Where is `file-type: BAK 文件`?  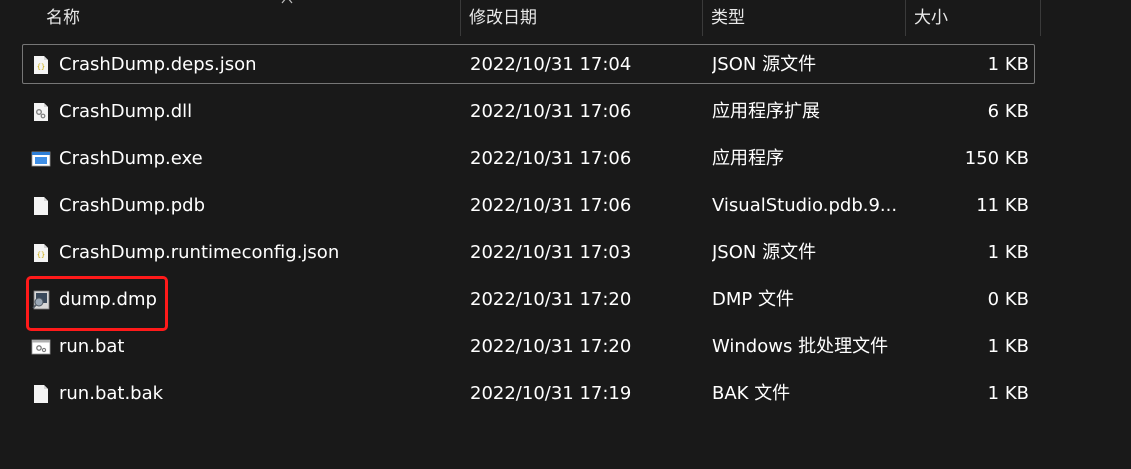 file-type: BAK 文件 is located at coordinates (751, 393).